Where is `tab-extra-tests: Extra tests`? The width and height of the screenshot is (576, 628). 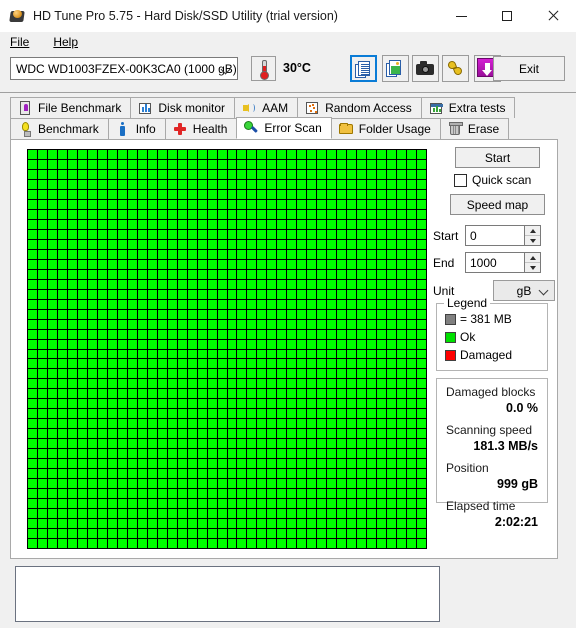
tab-extra-tests: Extra tests is located at coordinates (468, 107).